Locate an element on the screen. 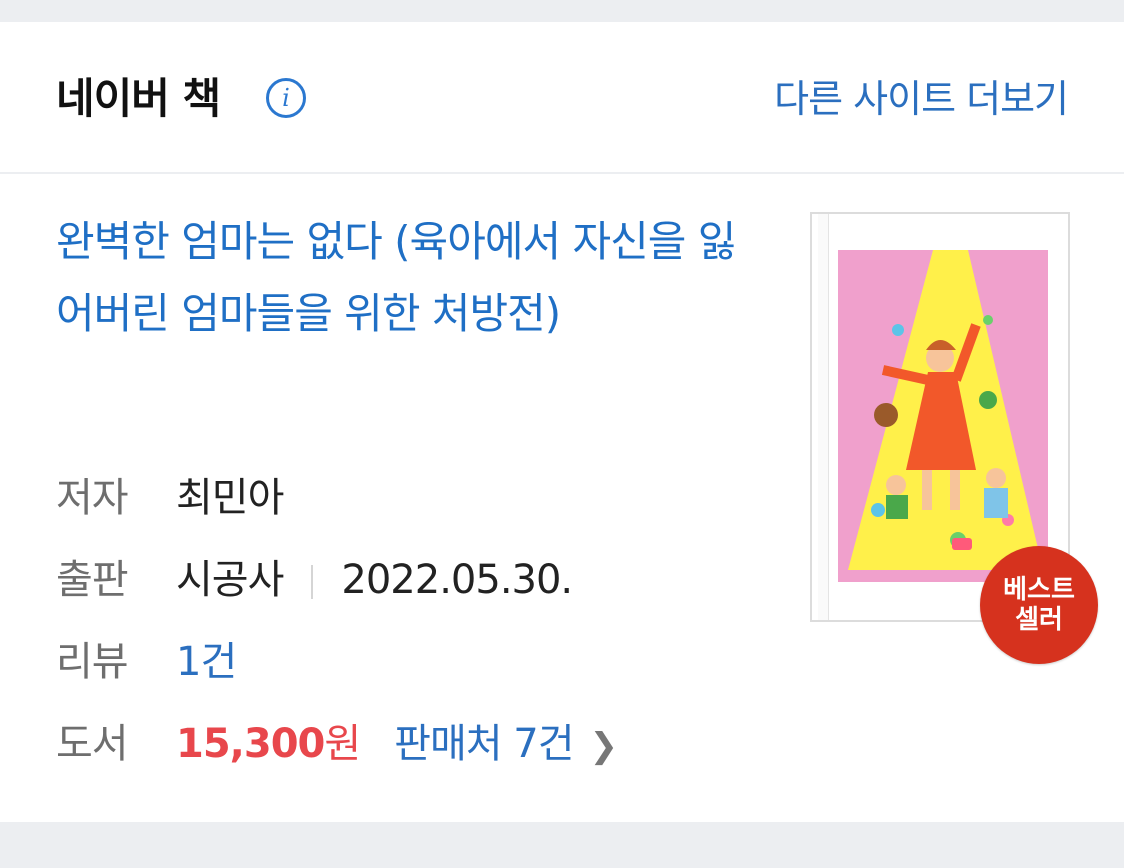 The image size is (1124, 868). bestseller-badge: 베스트 셀러 is located at coordinates (1039, 605).